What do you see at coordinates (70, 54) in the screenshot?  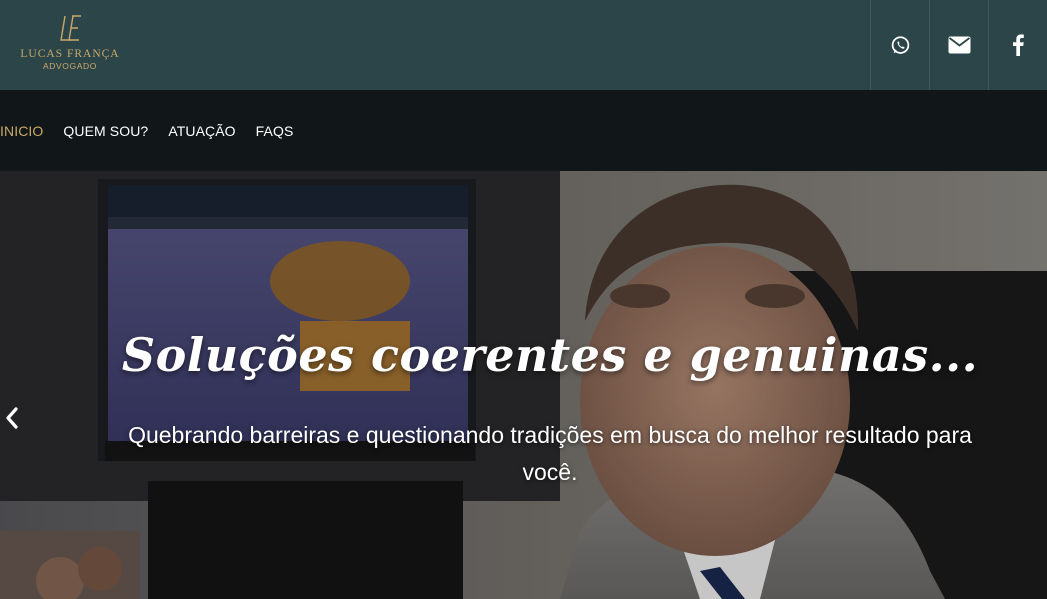 I see `brand-name: LUCAS FRANÇA` at bounding box center [70, 54].